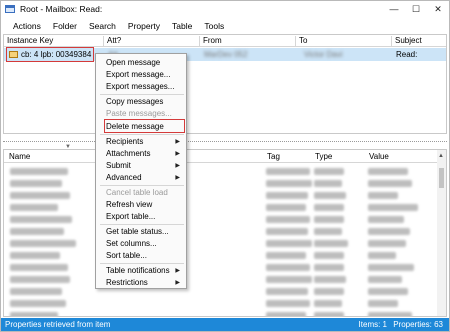  Describe the element at coordinates (441, 178) in the screenshot. I see `scrollbar-thumb` at that location.